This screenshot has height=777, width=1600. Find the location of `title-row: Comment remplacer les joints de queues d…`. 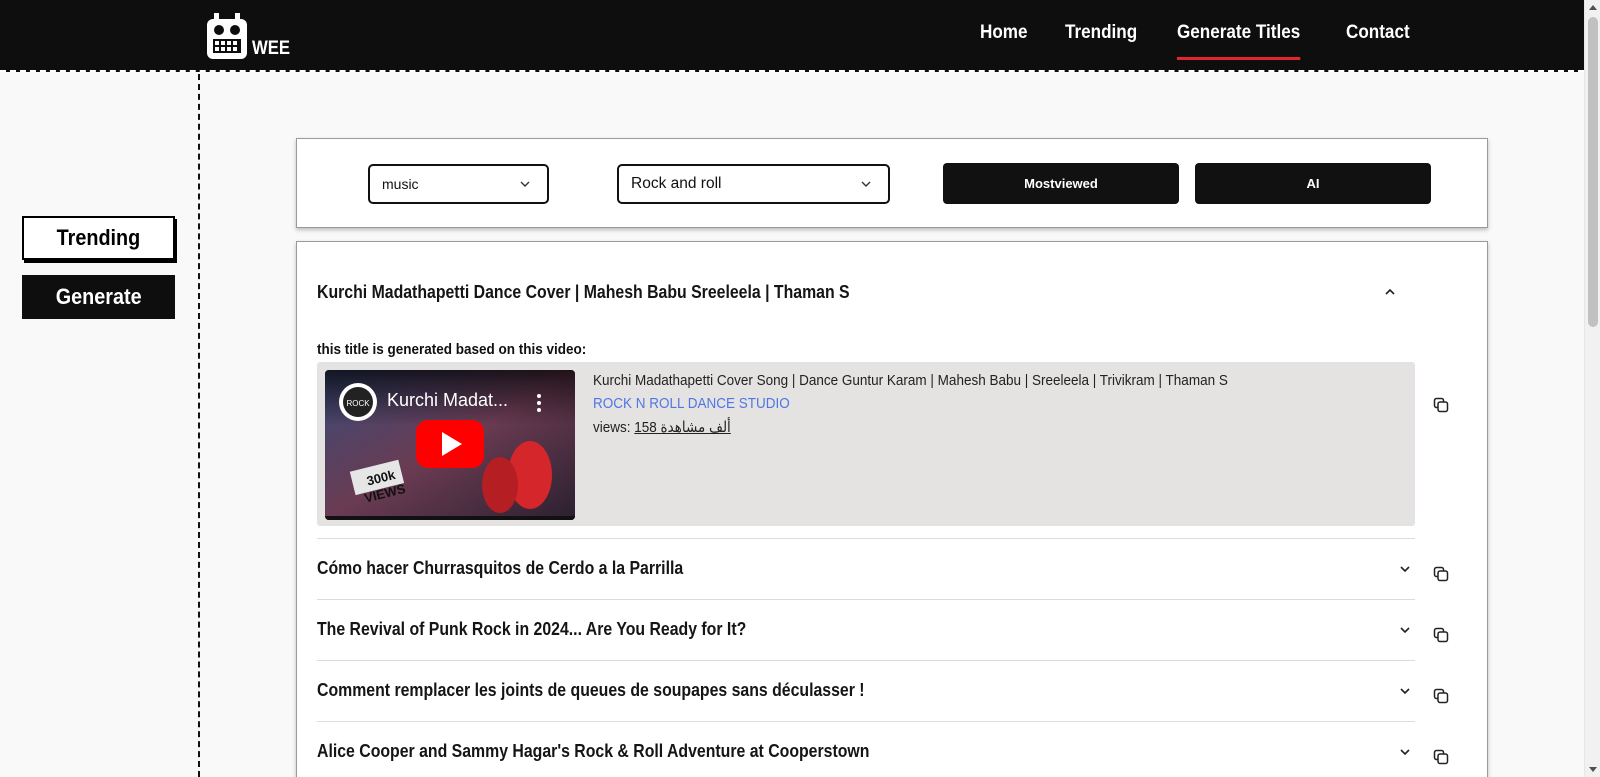

title-row: Comment remplacer les joints de queues d… is located at coordinates (866, 690).